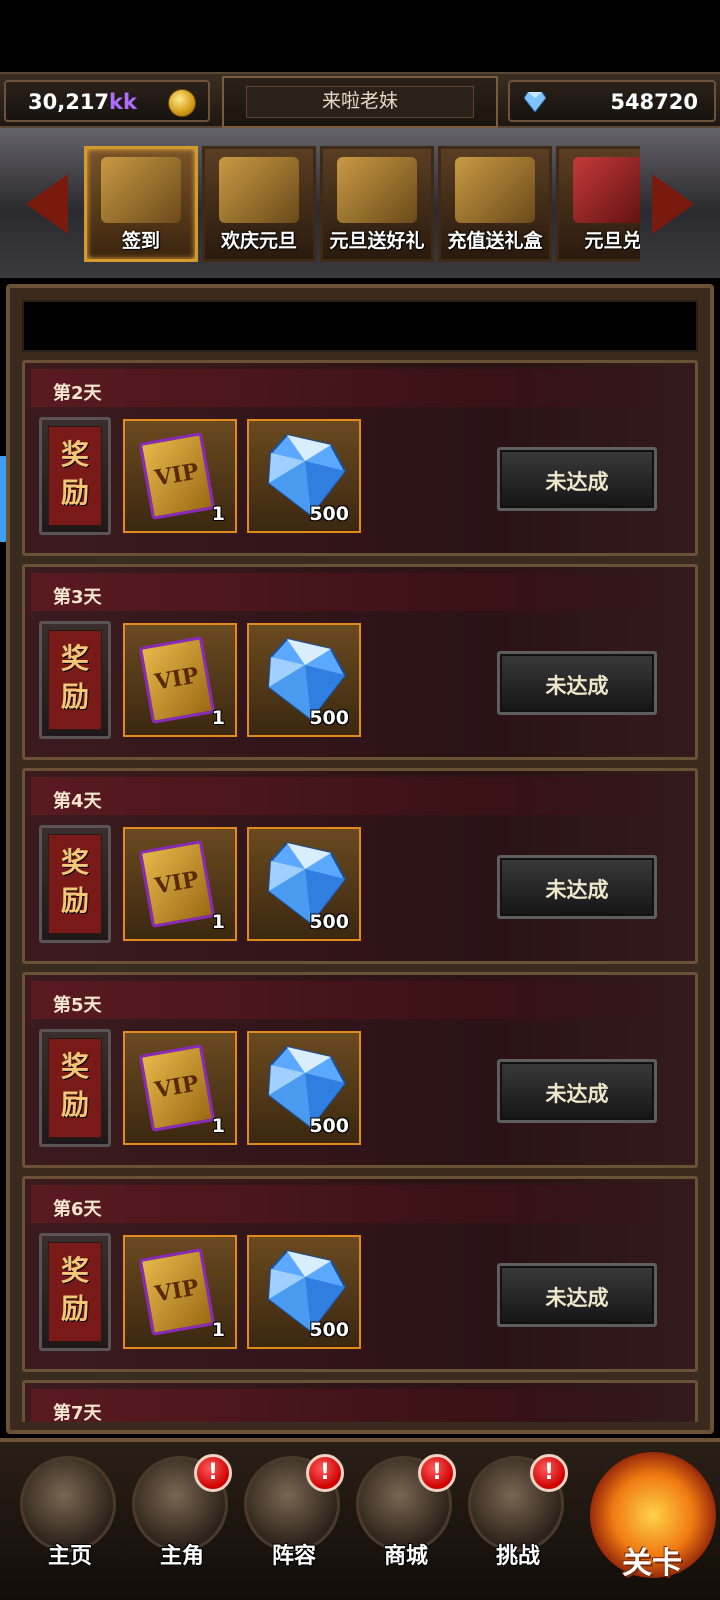 The width and height of the screenshot is (720, 1600). I want to click on tab-label: 欢庆元旦, so click(258, 241).